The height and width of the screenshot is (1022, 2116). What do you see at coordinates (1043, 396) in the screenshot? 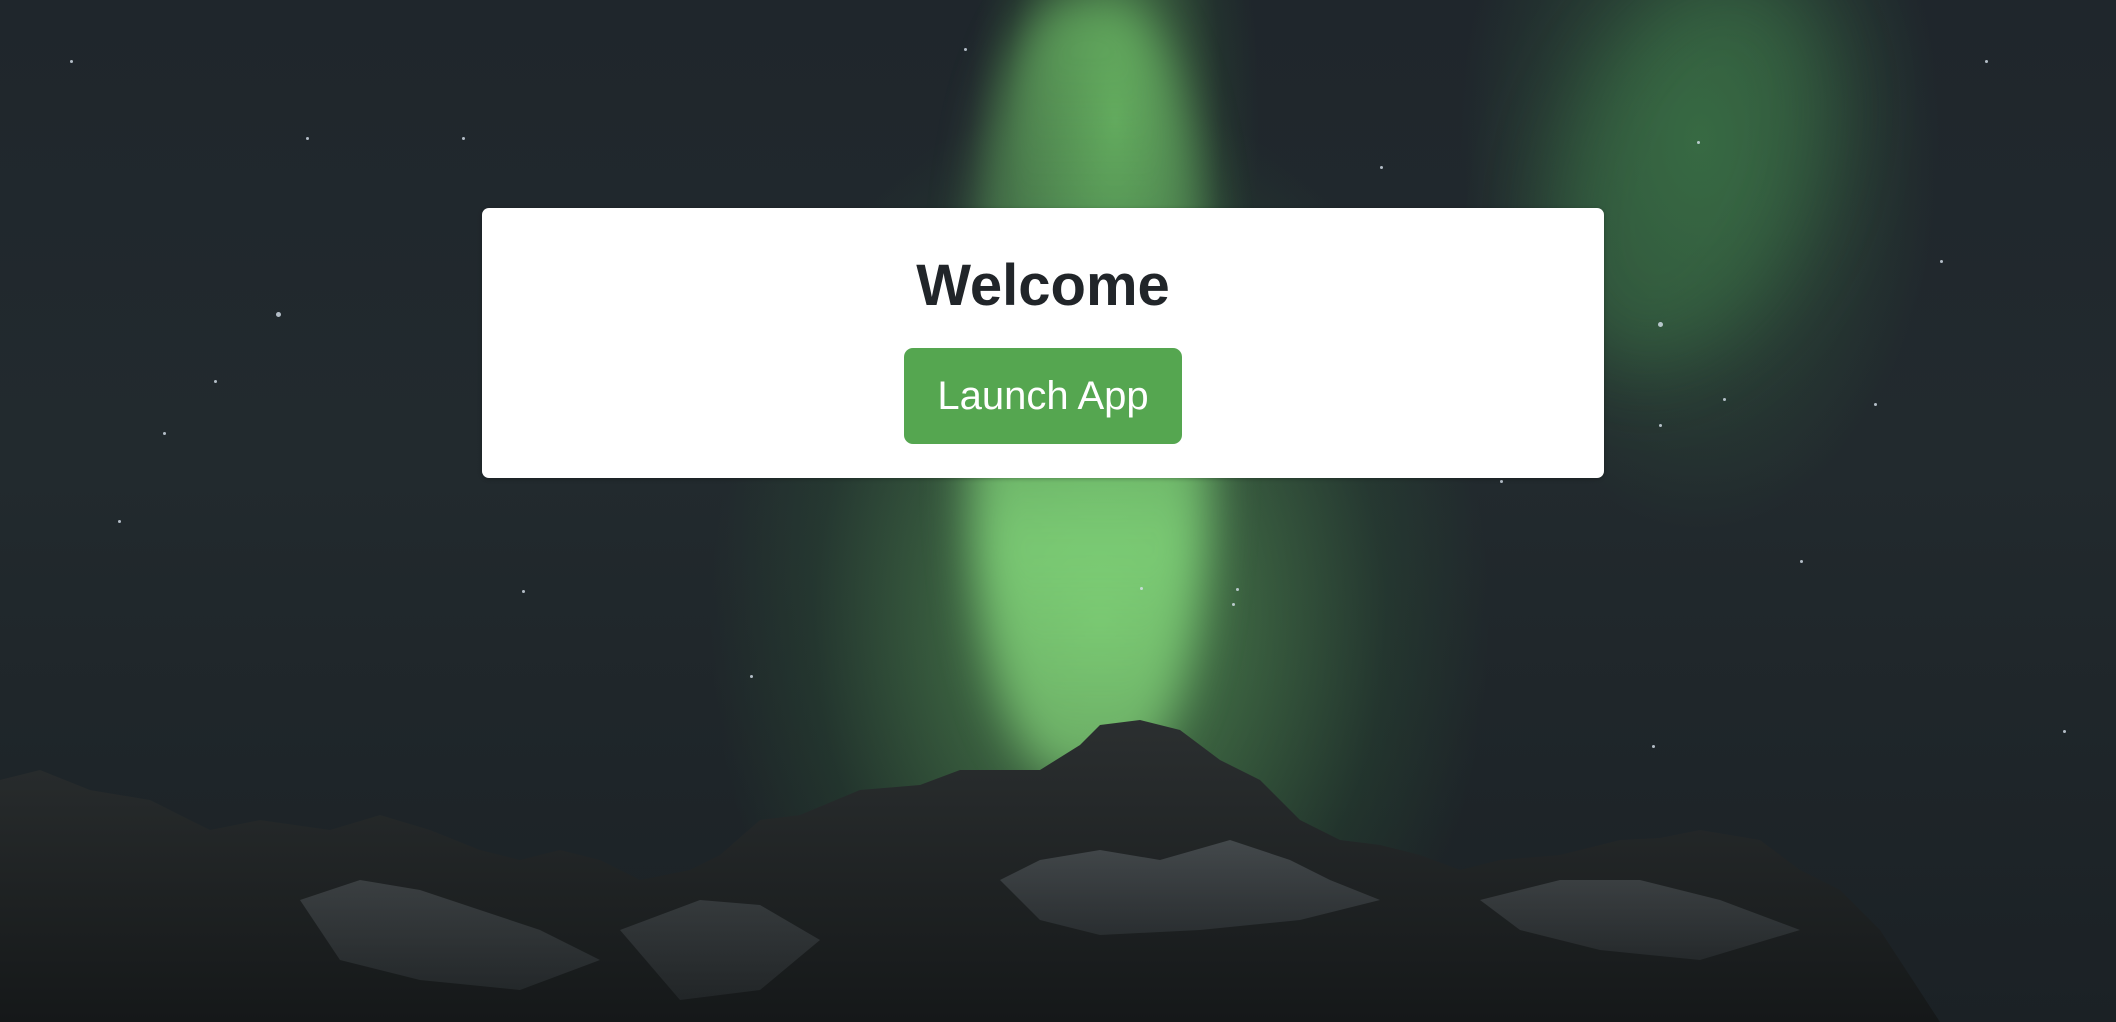
I see `launch-app-button: Launch App` at bounding box center [1043, 396].